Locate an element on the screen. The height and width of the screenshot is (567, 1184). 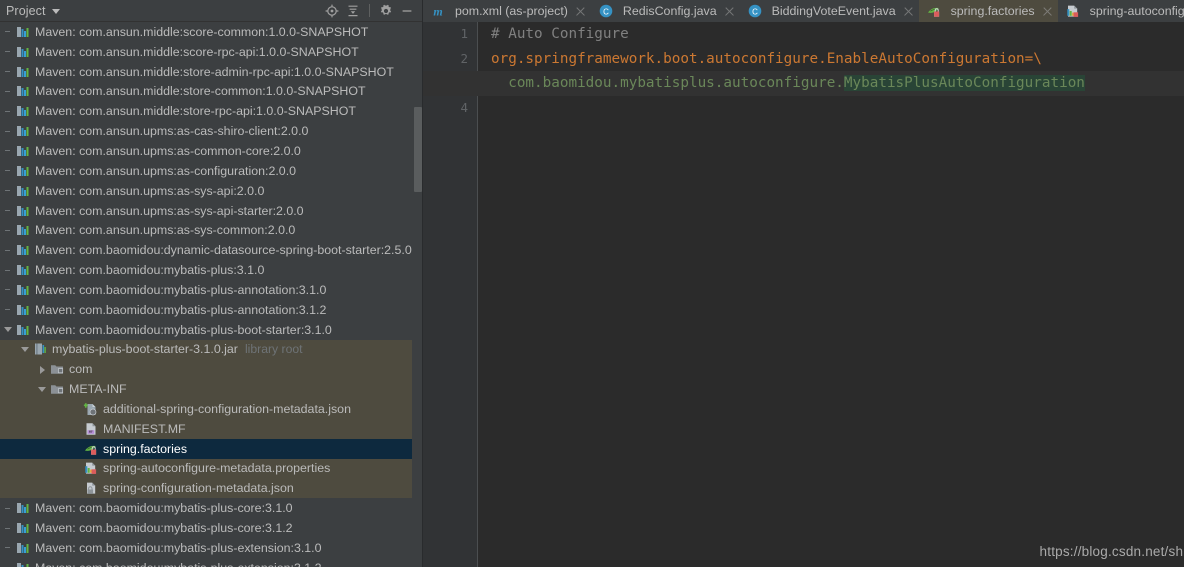
tree-row: Maven: com.baomidou:mybatis-plus:3.1.0 is located at coordinates (211, 270).